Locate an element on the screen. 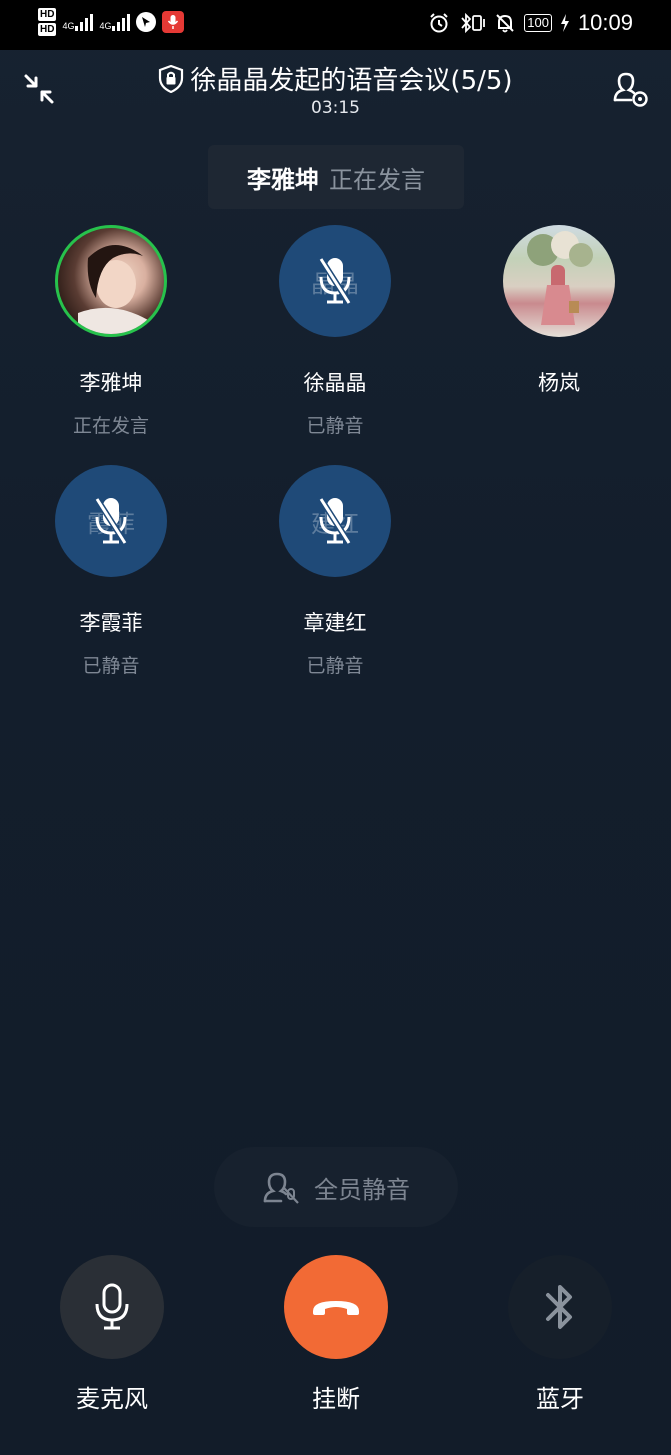 Image resolution: width=671 pixels, height=1455 pixels. participant-yang-lan: 杨岚 is located at coordinates (559, 318).